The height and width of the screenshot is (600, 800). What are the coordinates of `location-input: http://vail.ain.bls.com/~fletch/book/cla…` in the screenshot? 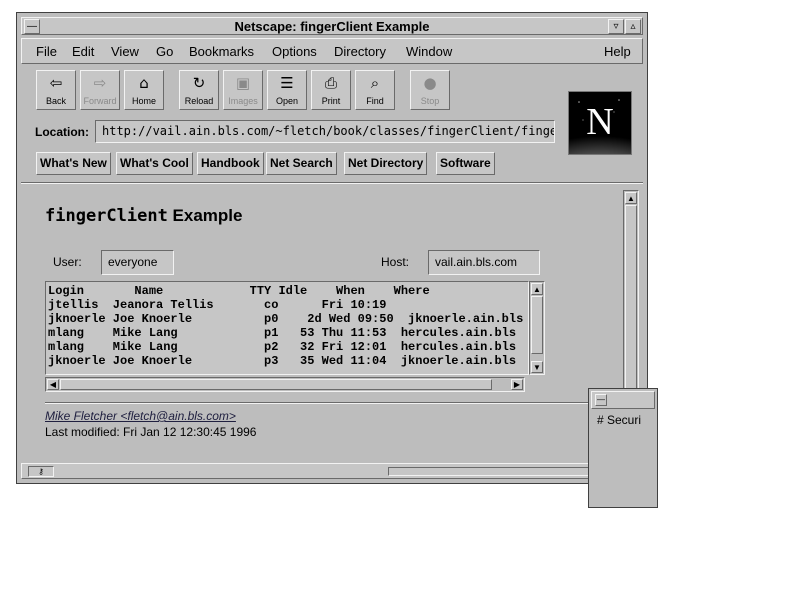 It's located at (325, 131).